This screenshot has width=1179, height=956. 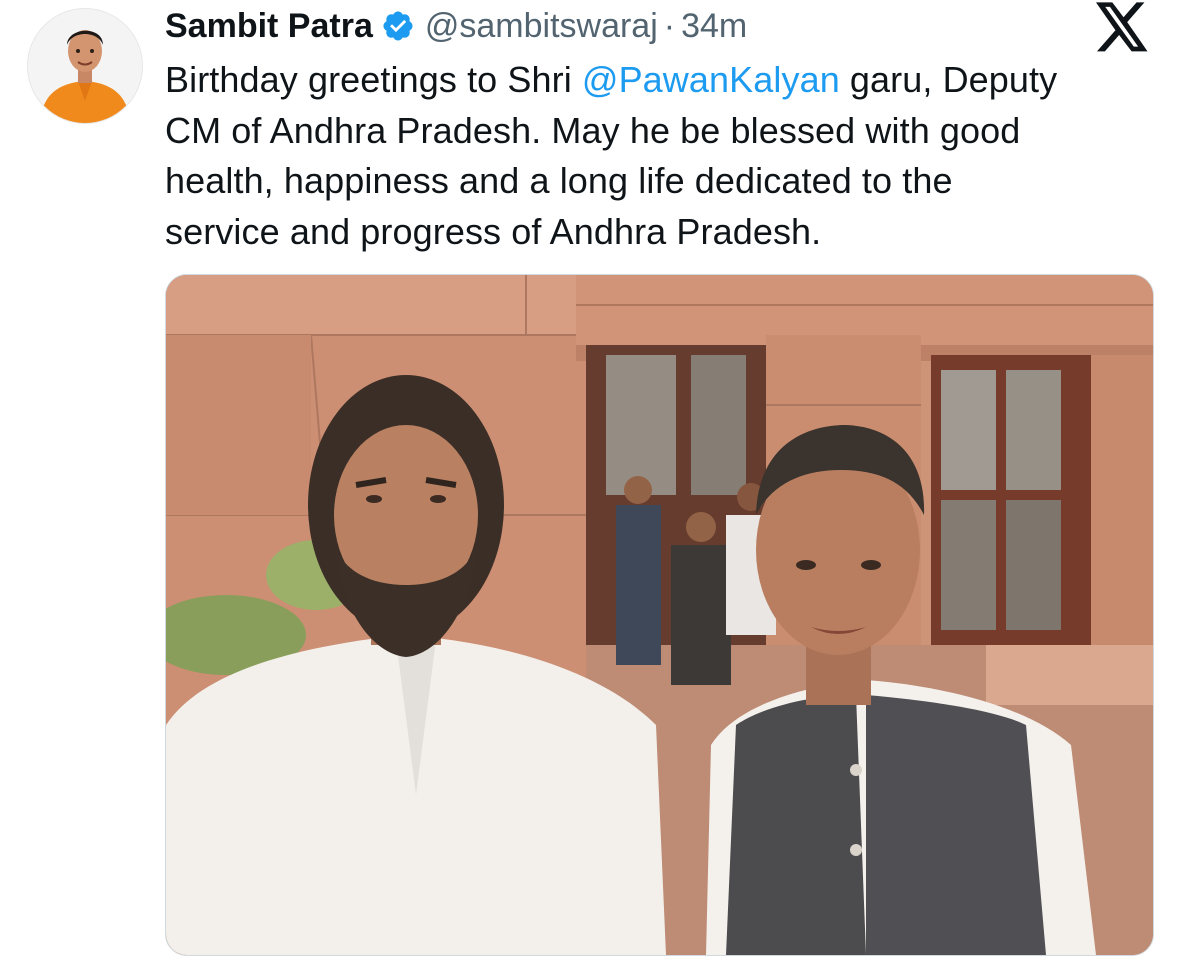 I want to click on x-logo-icon, so click(x=1122, y=28).